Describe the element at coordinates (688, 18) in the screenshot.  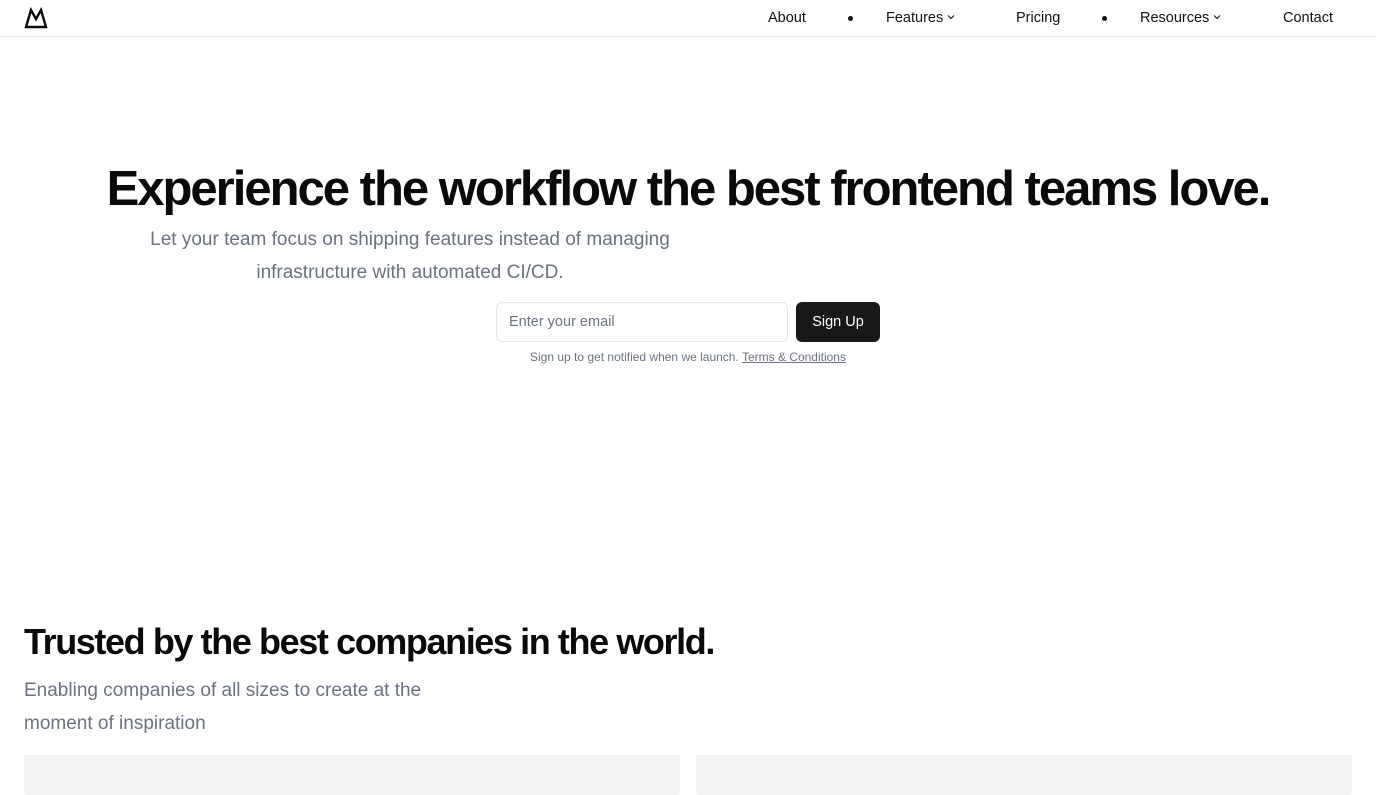
I see `site-header: About Features Pricing Resources Contact` at that location.